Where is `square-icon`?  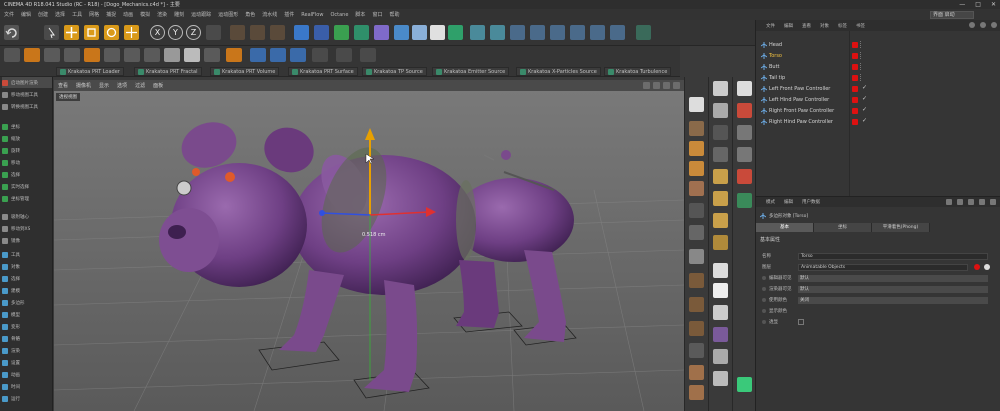
square-icon is located at coordinates (192, 55).